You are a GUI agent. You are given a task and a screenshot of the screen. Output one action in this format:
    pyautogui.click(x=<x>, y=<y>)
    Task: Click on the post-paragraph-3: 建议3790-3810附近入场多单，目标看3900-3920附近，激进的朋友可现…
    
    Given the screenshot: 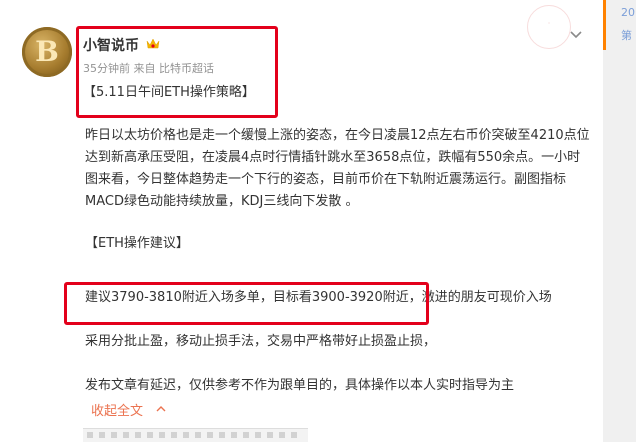 What is the action you would take?
    pyautogui.click(x=318, y=297)
    